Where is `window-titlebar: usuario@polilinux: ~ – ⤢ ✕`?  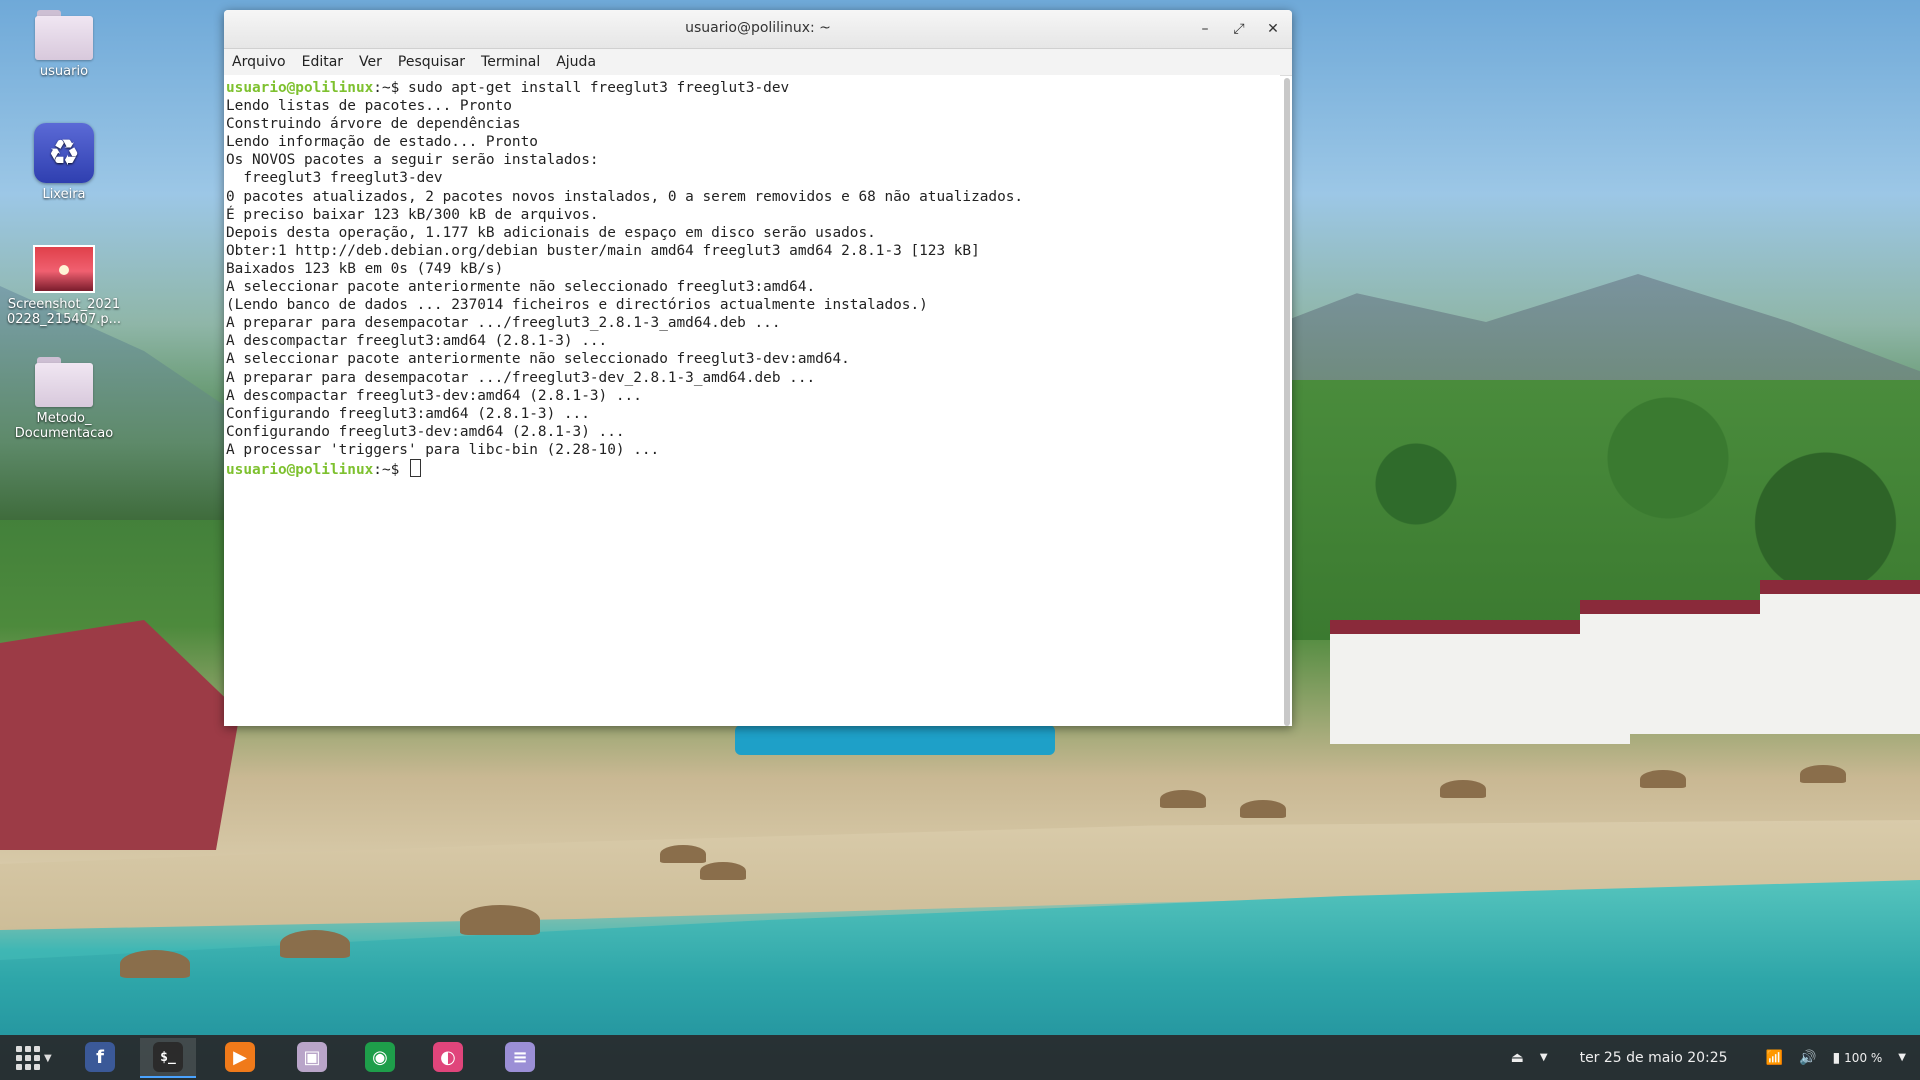
window-titlebar: usuario@polilinux: ~ – ⤢ ✕ is located at coordinates (758, 29).